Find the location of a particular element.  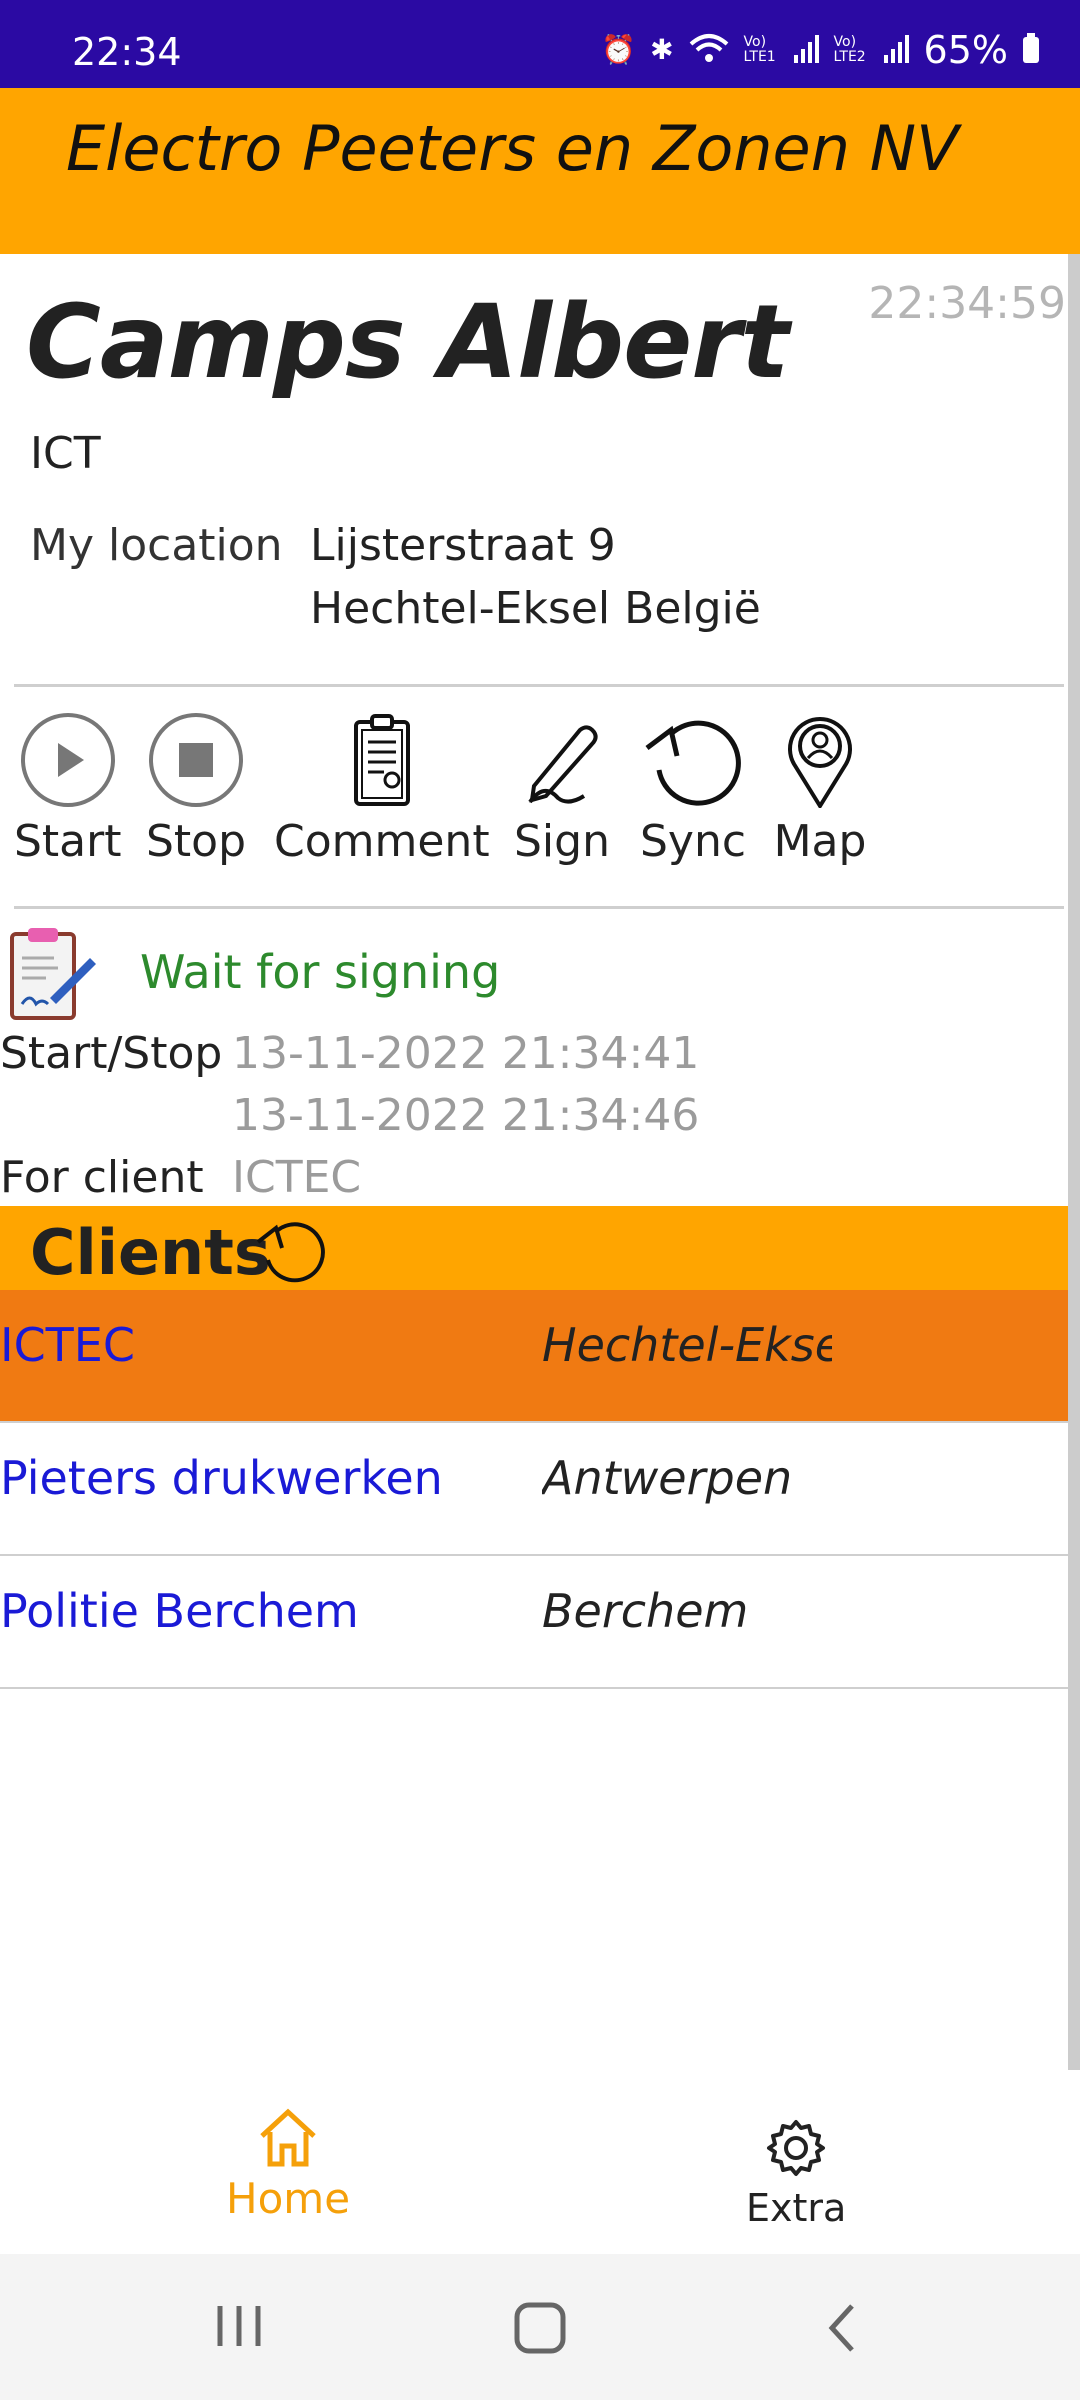

volte-lte1-icon: Vo) LTE1 is located at coordinates (759, 49).